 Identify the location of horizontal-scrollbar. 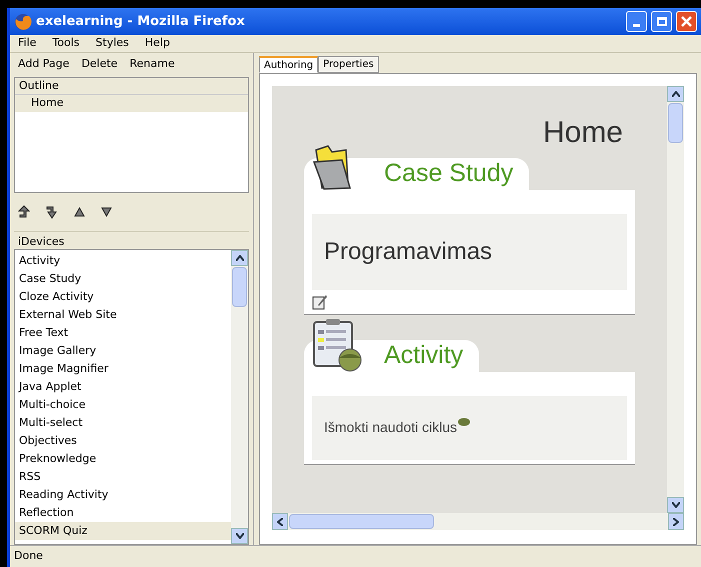
(478, 521).